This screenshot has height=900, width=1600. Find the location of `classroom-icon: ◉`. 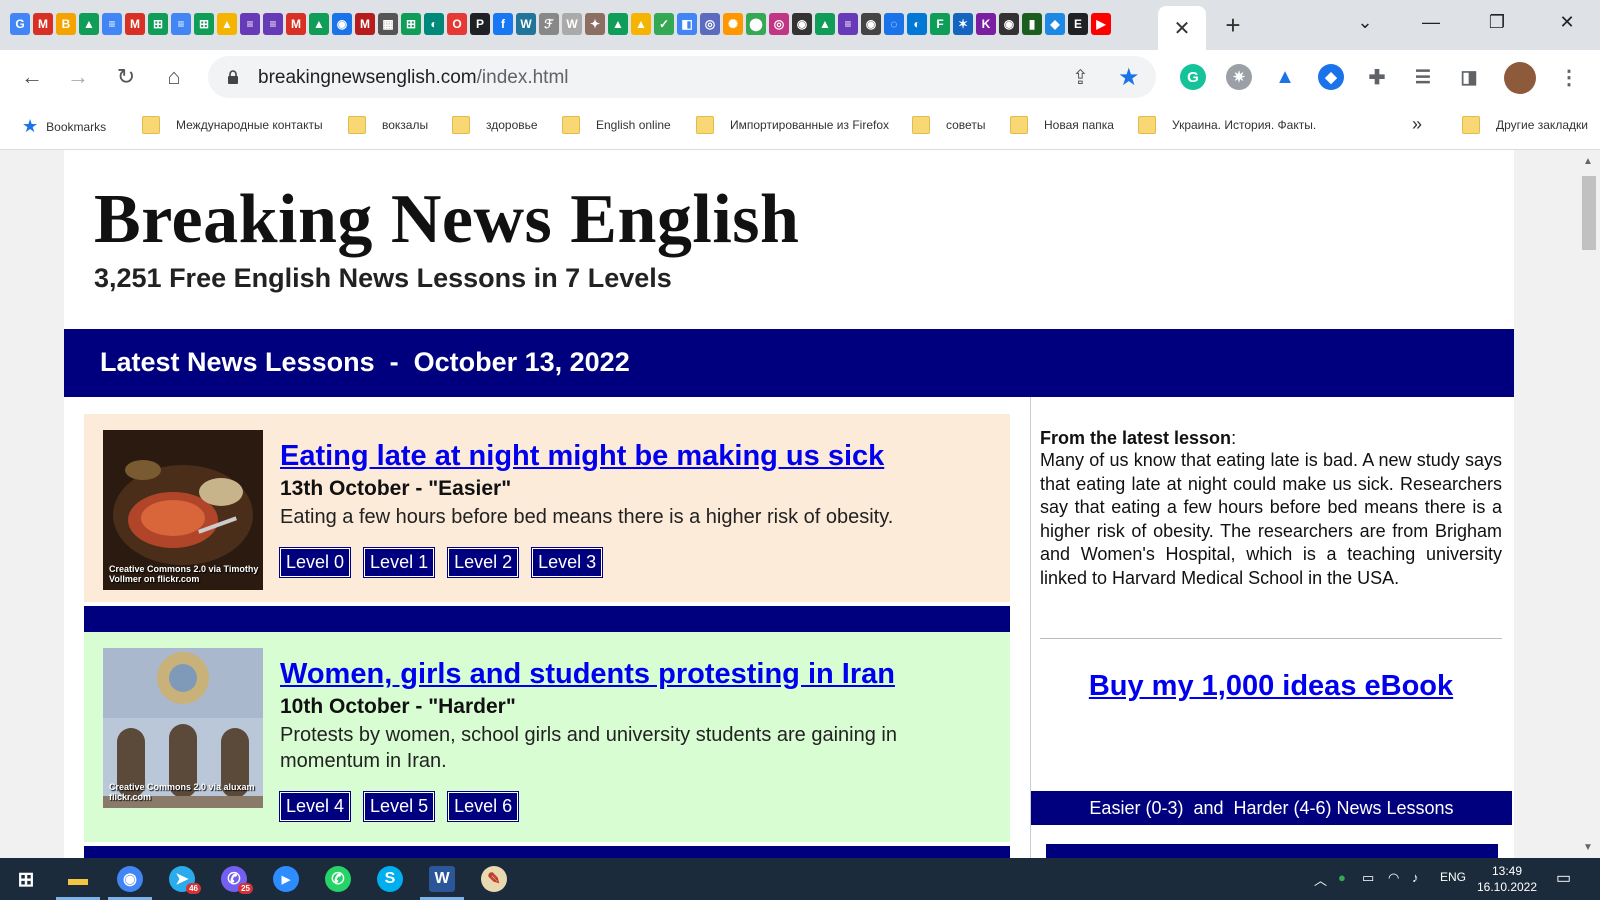

classroom-icon: ◉ is located at coordinates (342, 24).